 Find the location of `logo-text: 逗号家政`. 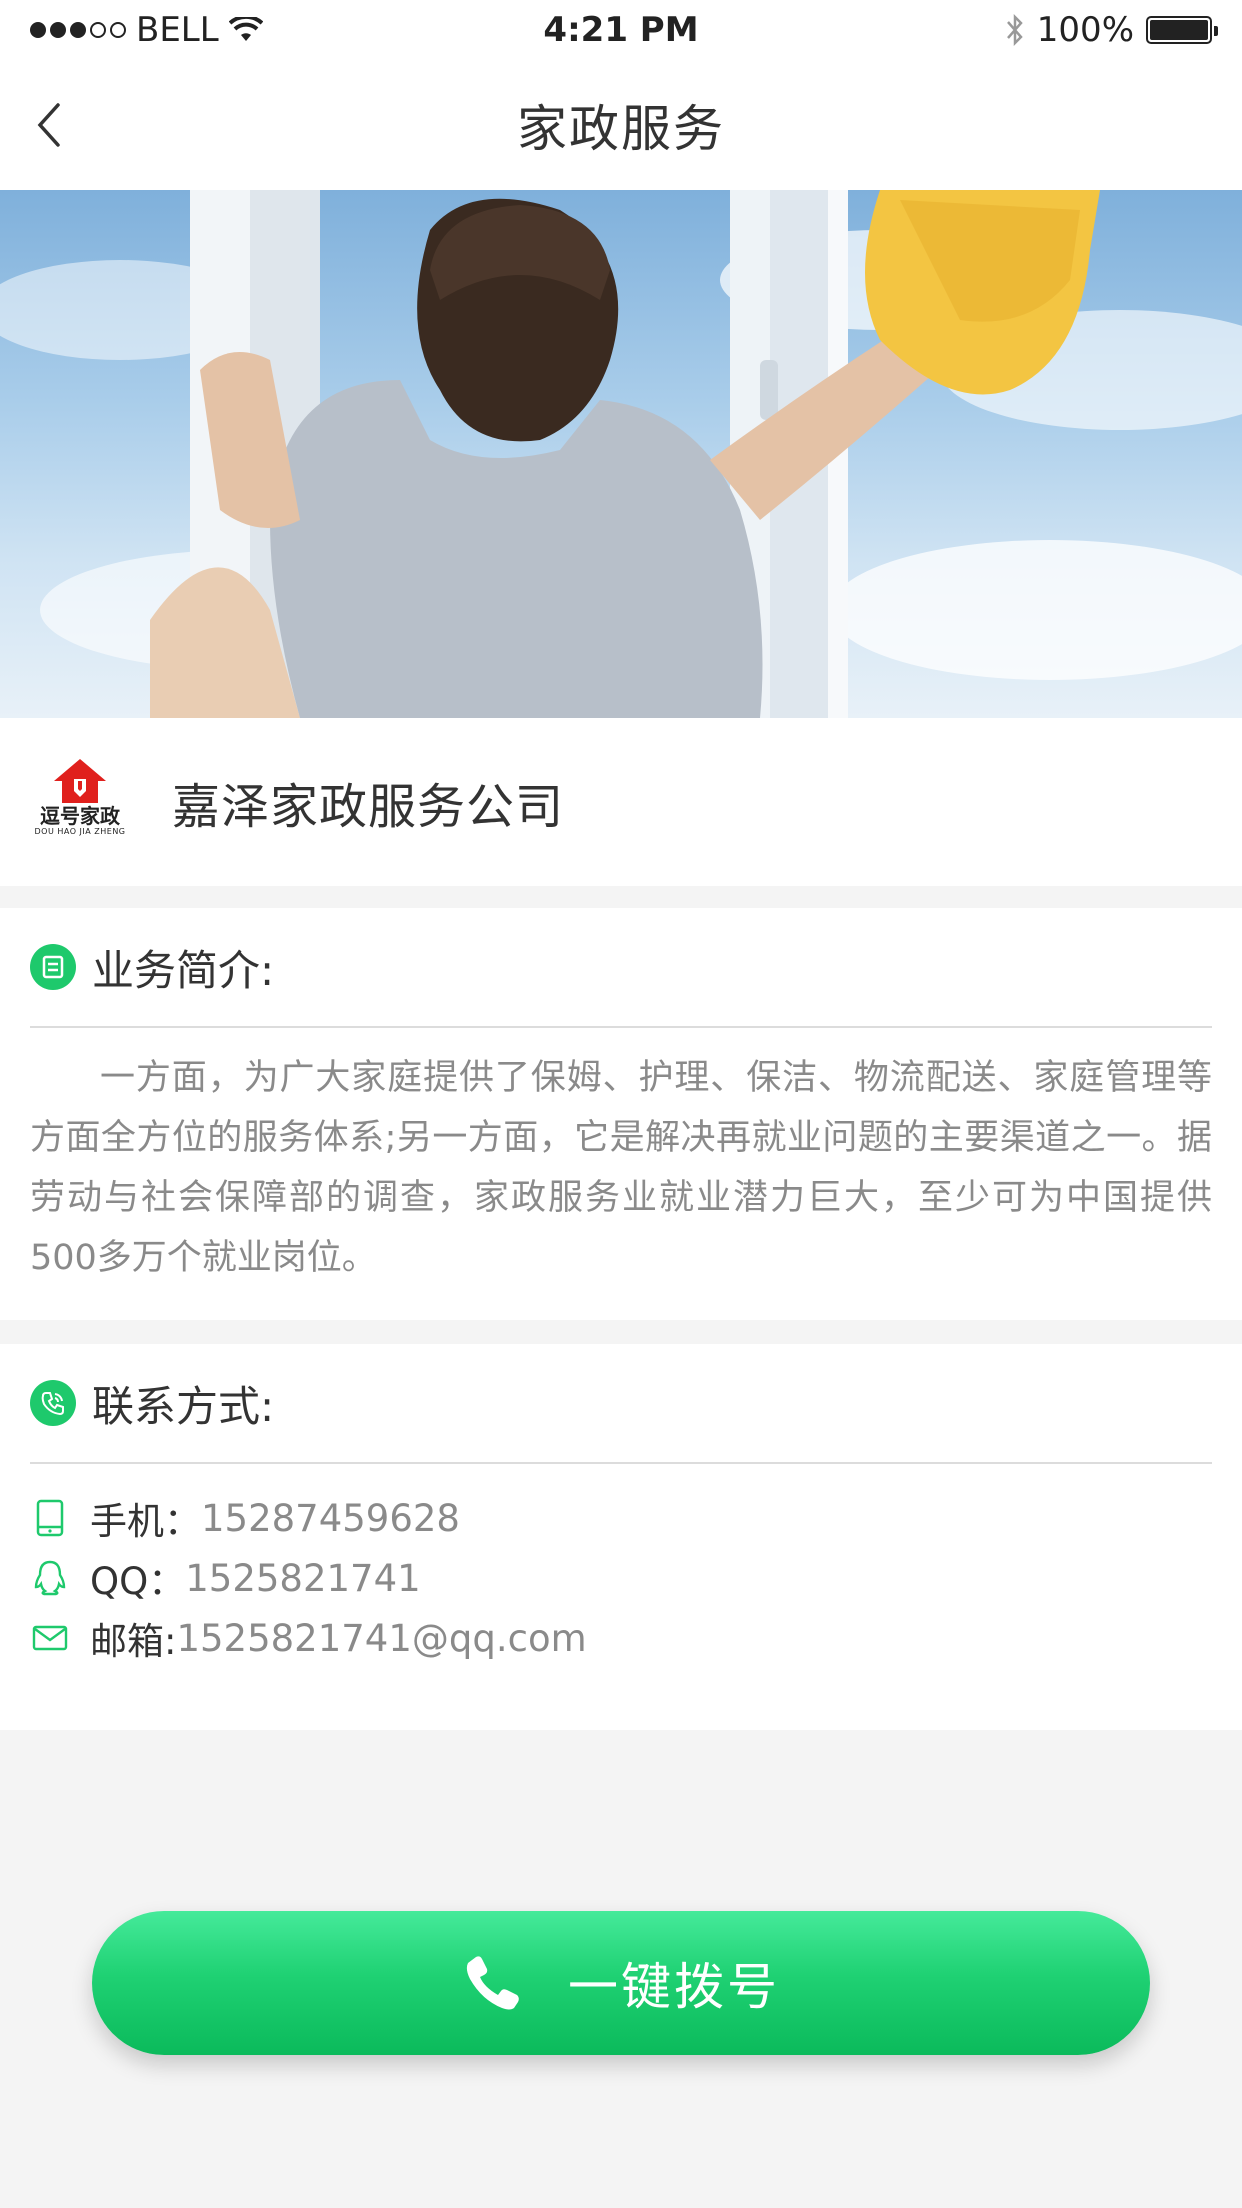

logo-text: 逗号家政 is located at coordinates (80, 816).